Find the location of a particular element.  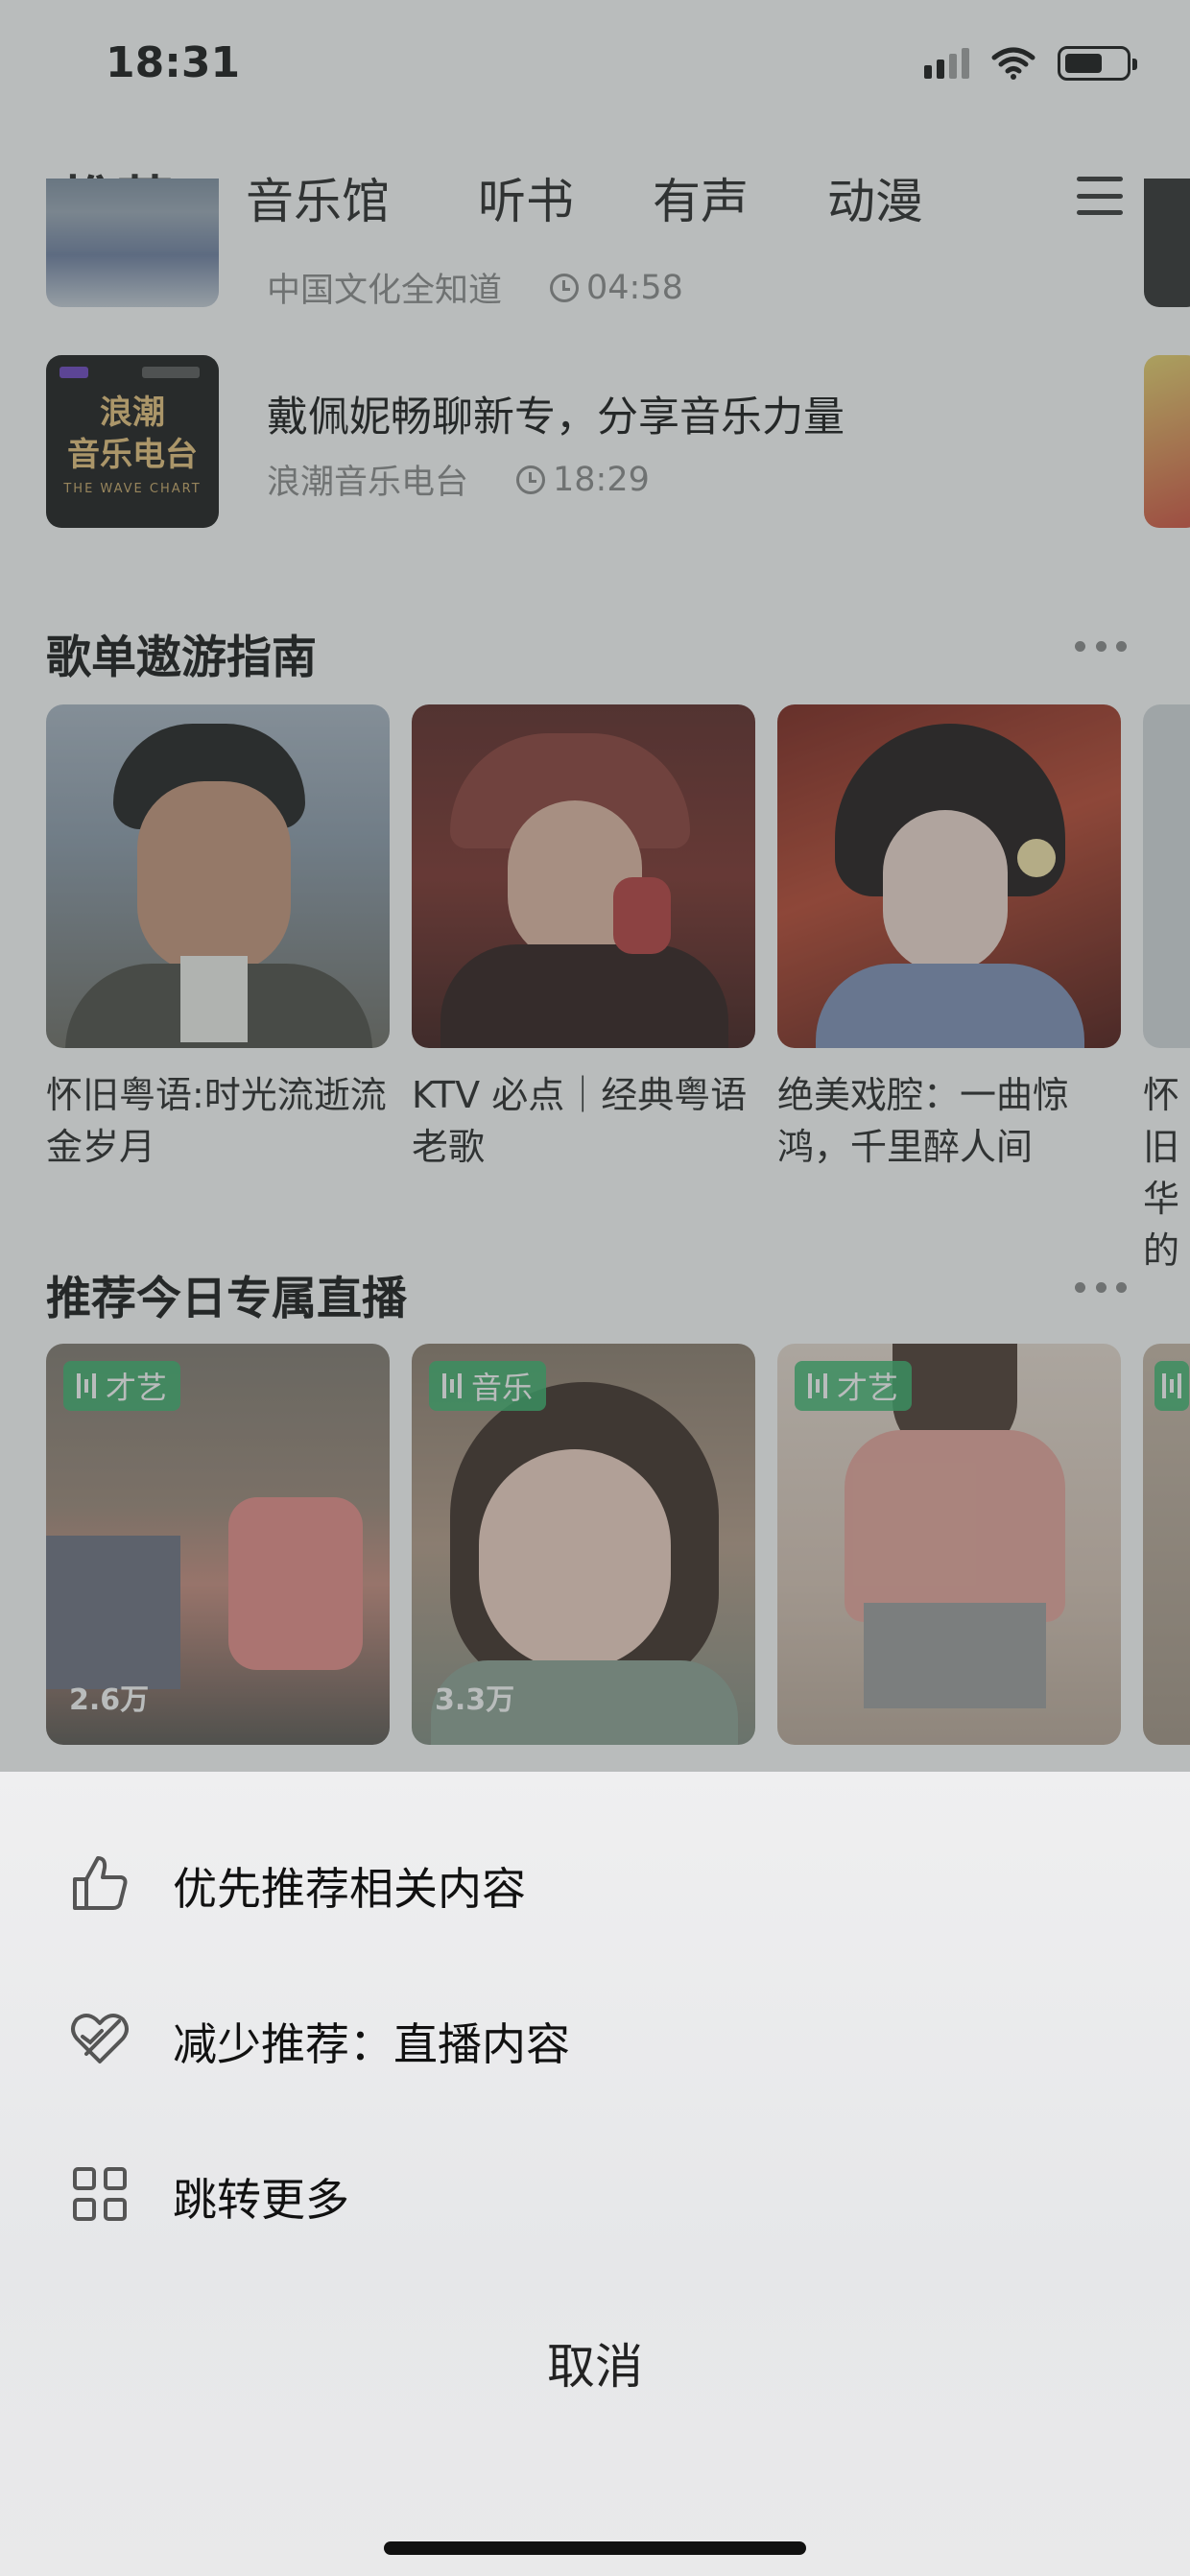

cancel-button: 取消 is located at coordinates (595, 2362).